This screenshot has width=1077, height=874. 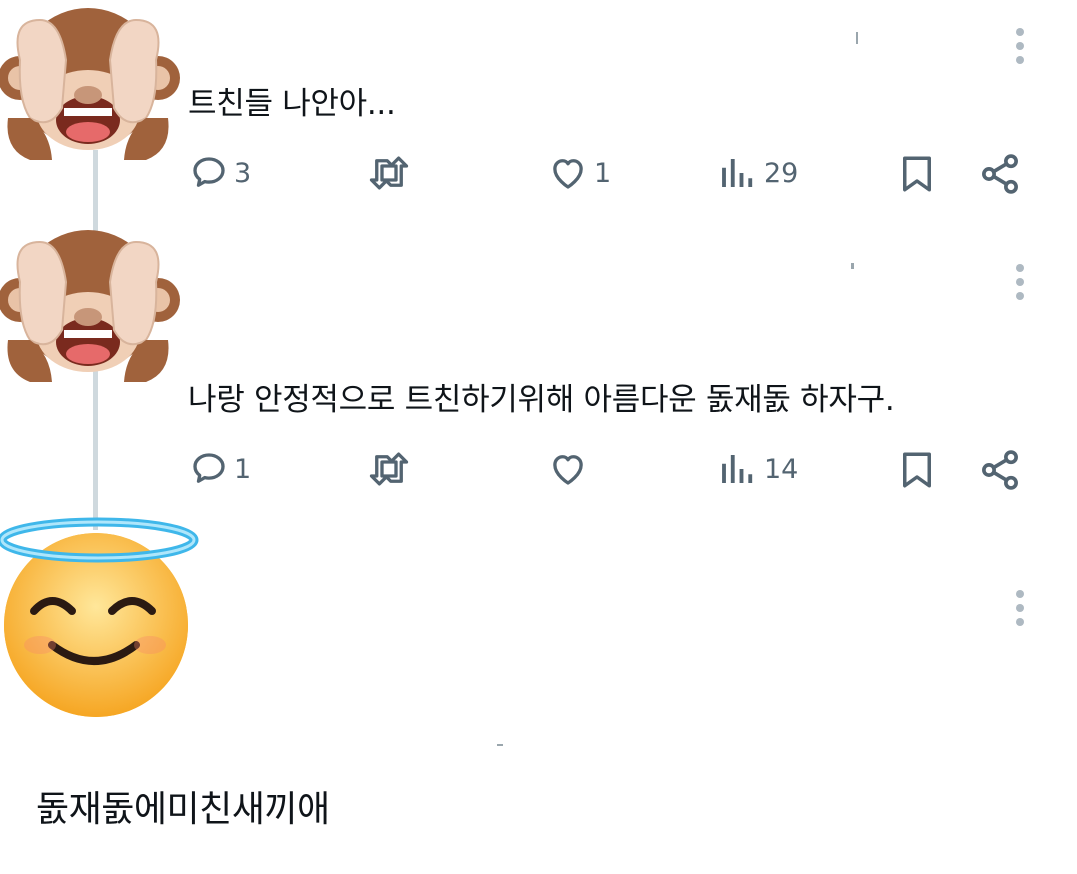 What do you see at coordinates (183, 809) in the screenshot?
I see `reply-text: 돐재돐에미친새끼애` at bounding box center [183, 809].